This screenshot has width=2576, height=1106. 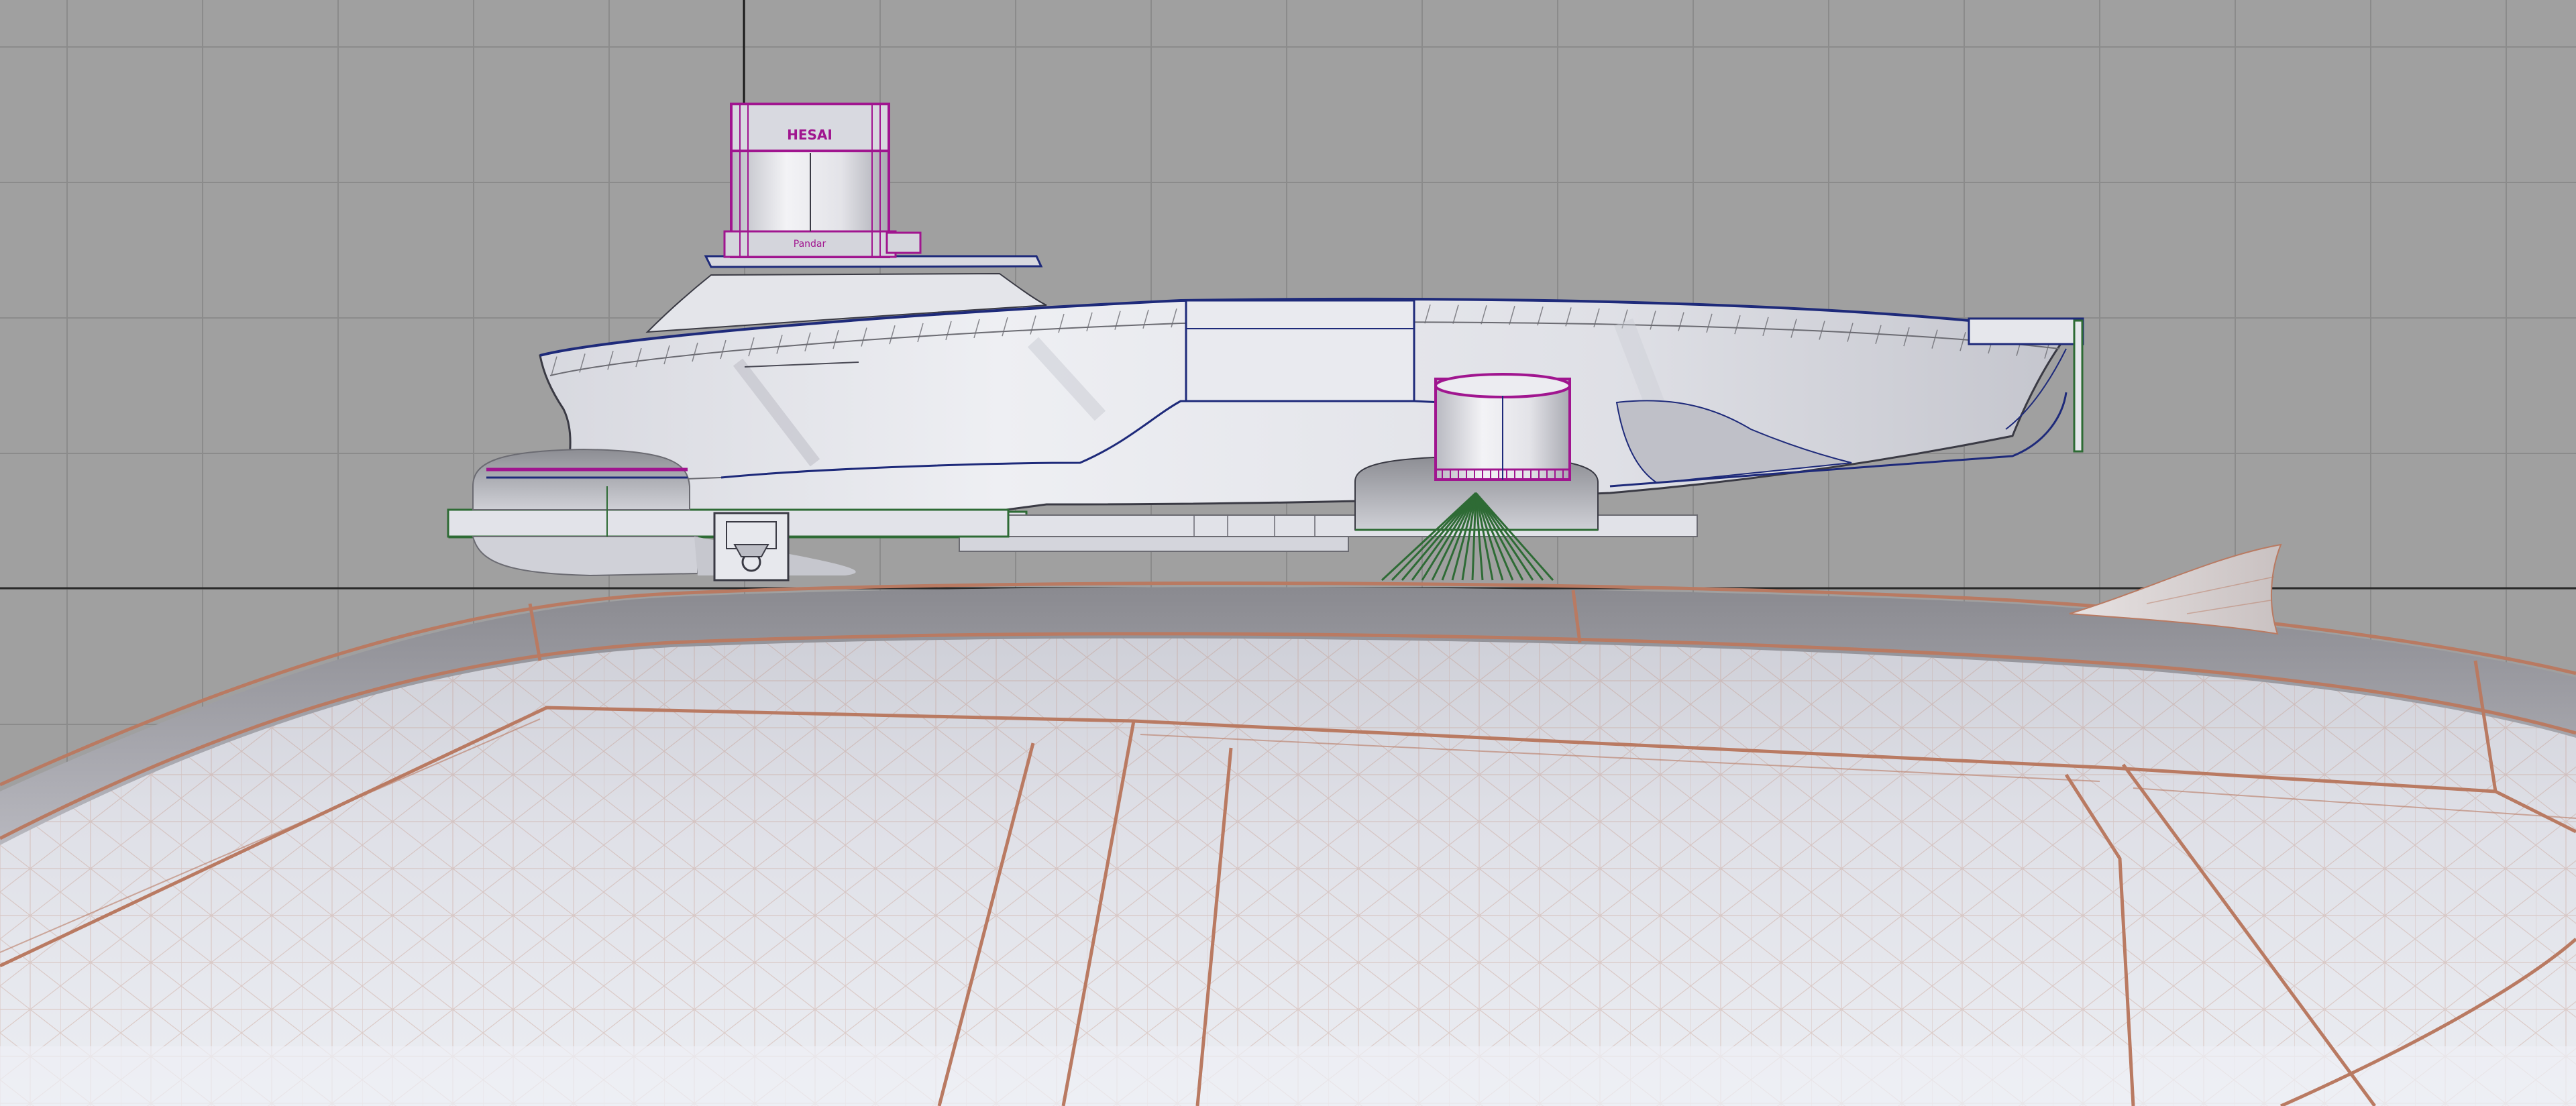 What do you see at coordinates (810, 244) in the screenshot?
I see `lidar-base-label: Pandar` at bounding box center [810, 244].